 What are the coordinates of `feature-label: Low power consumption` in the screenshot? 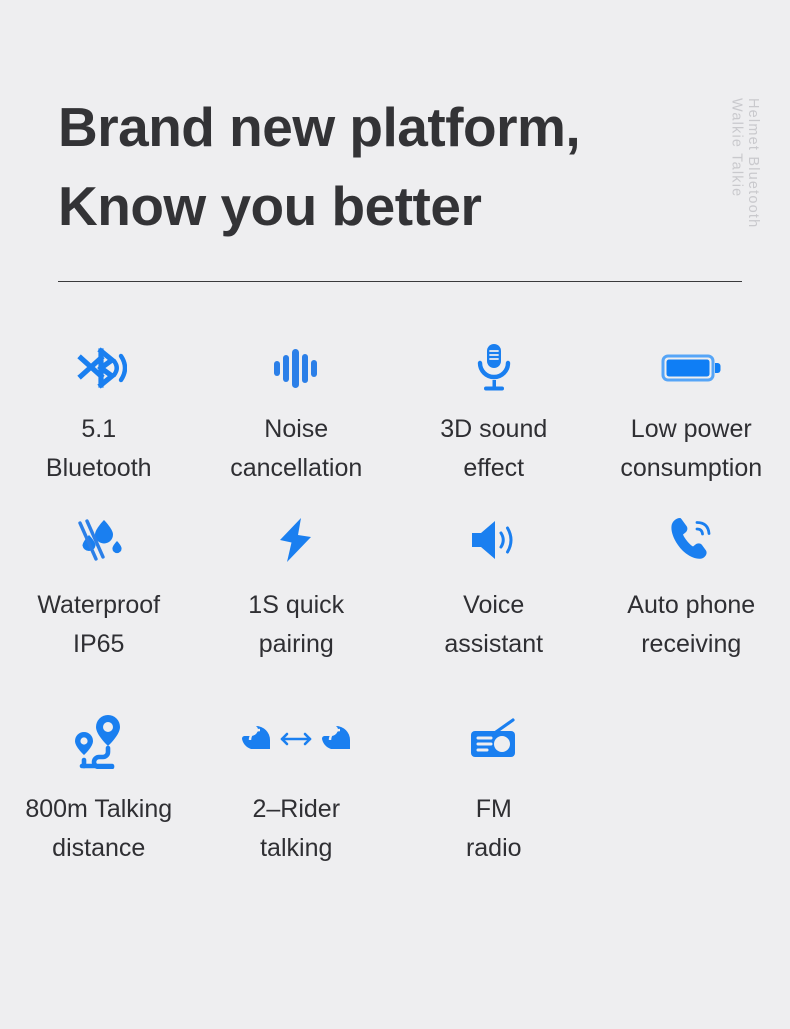 It's located at (691, 448).